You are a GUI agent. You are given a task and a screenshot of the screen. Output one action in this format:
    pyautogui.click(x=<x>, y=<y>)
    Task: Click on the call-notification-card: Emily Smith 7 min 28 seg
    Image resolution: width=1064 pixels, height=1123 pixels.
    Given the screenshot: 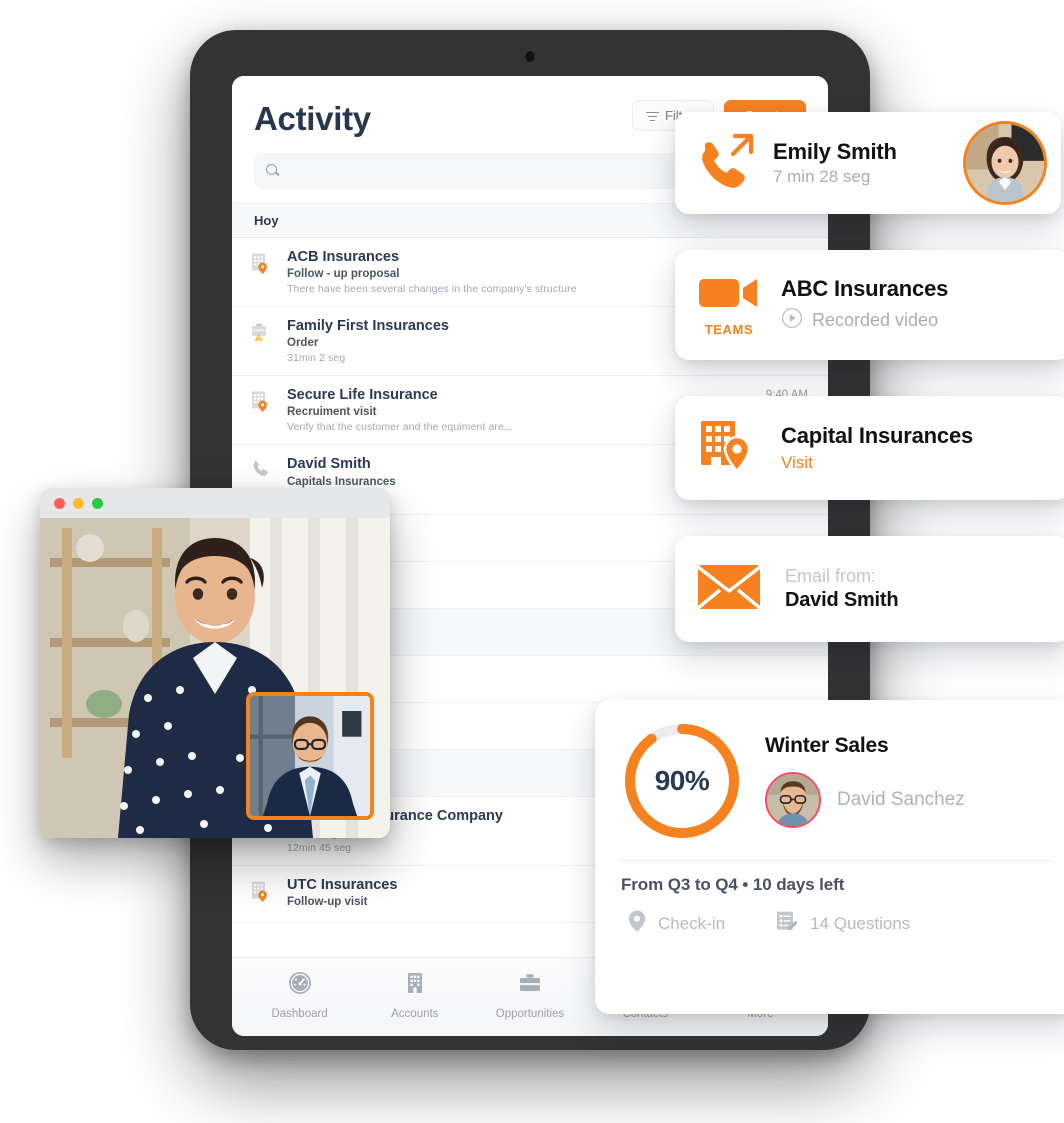 What is the action you would take?
    pyautogui.click(x=868, y=163)
    